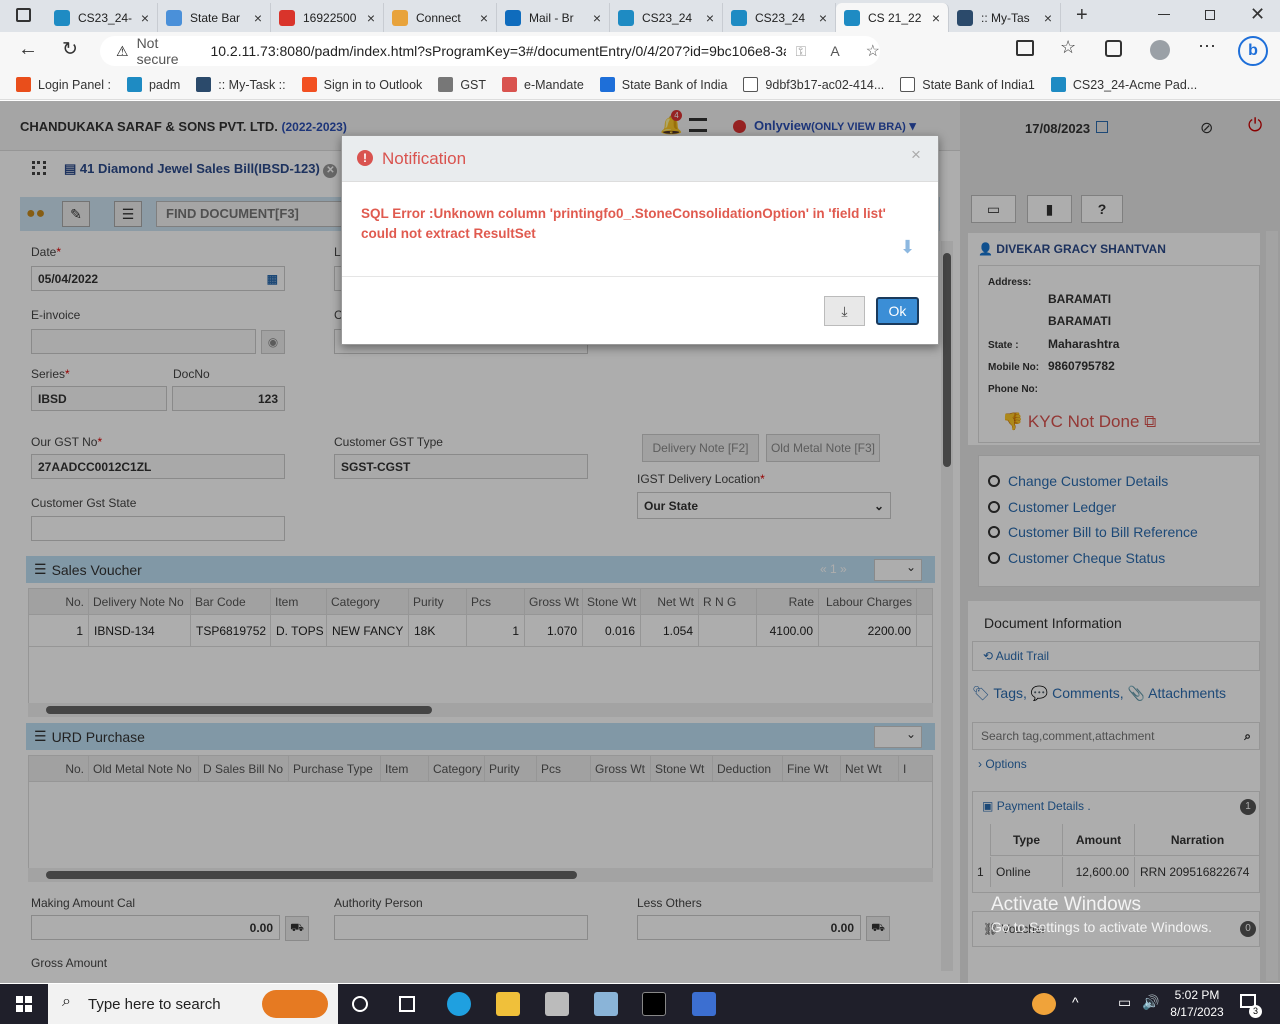  Describe the element at coordinates (844, 311) in the screenshot. I see `download-button: ⤓` at that location.